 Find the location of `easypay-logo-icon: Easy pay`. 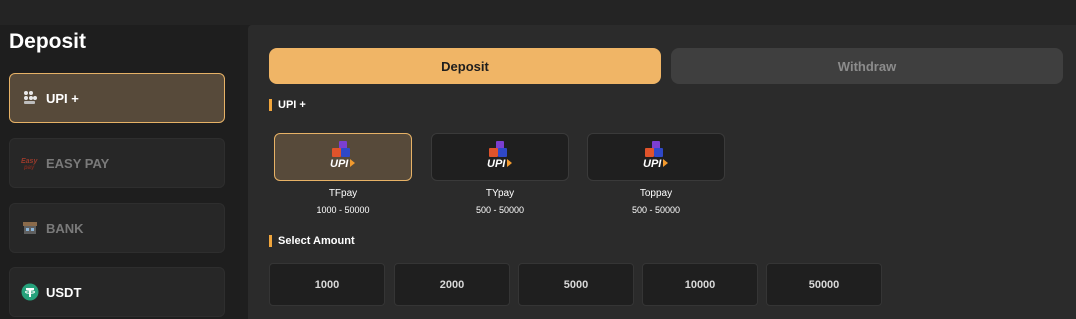

easypay-logo-icon: Easy pay is located at coordinates (30, 163).